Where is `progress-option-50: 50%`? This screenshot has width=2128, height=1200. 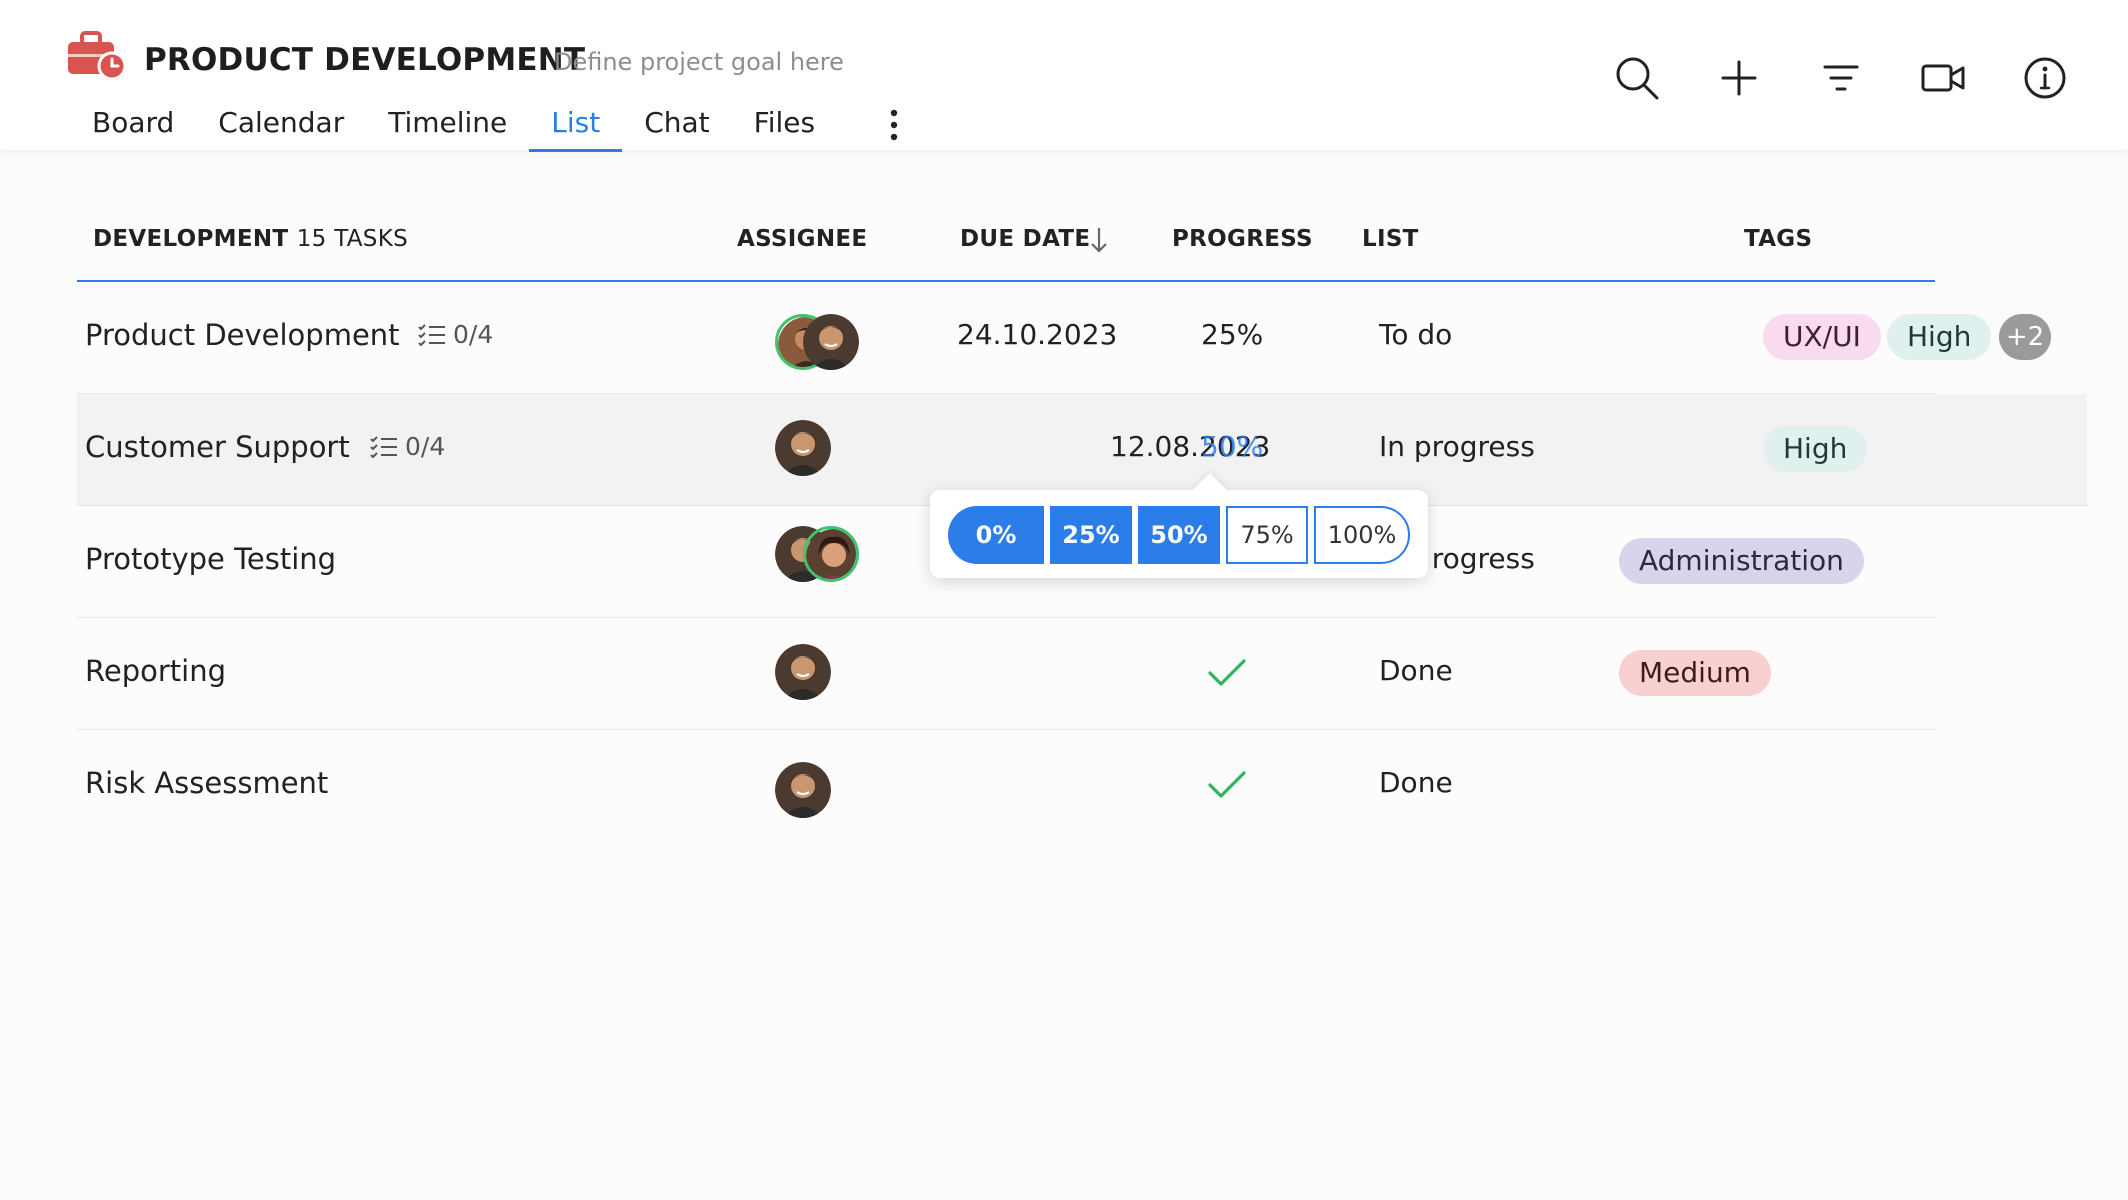
progress-option-50: 50% is located at coordinates (1179, 535).